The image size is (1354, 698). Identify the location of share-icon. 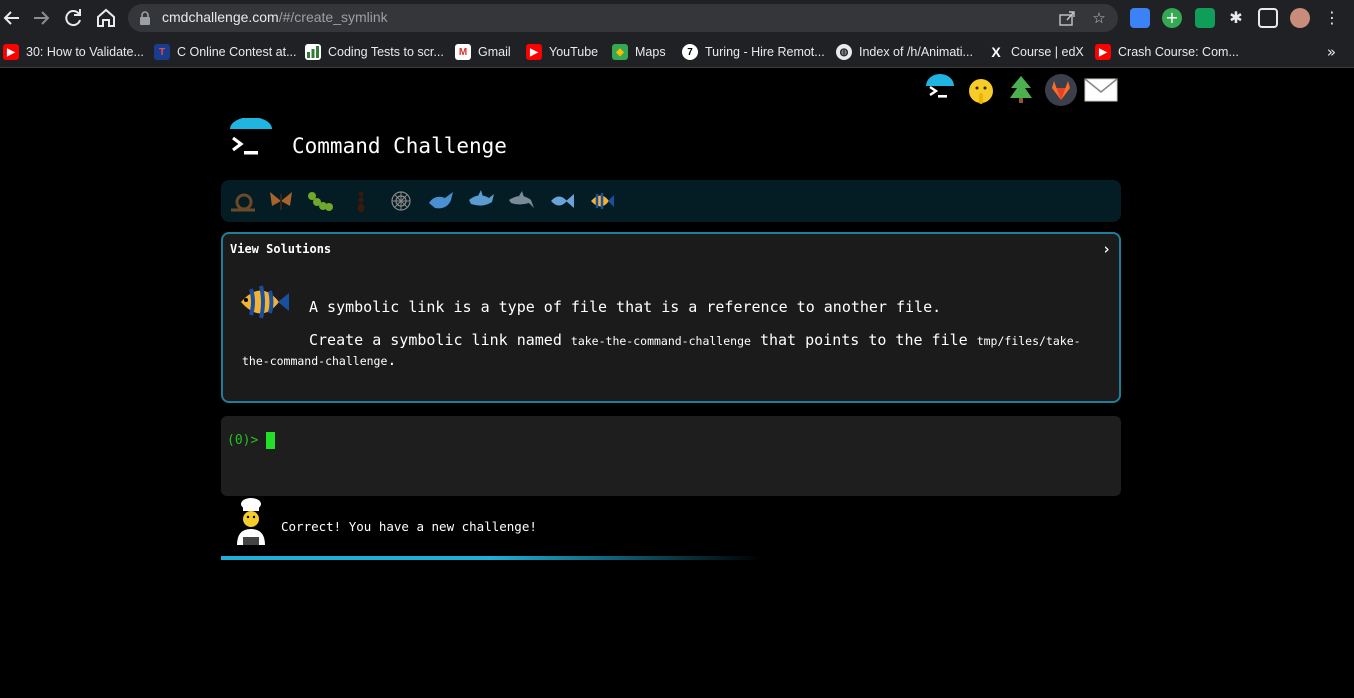
(1067, 18).